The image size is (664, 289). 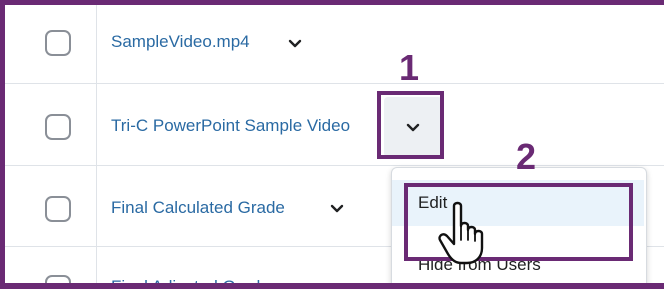 What do you see at coordinates (526, 156) in the screenshot?
I see `step-number-2: 2` at bounding box center [526, 156].